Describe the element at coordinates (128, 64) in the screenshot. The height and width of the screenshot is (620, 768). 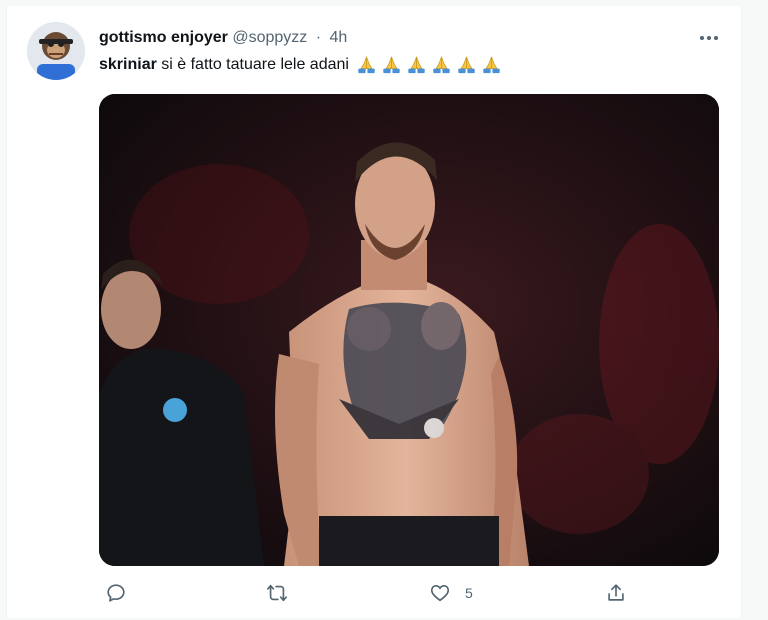
I see `tweet-text-bold: skriniar` at that location.